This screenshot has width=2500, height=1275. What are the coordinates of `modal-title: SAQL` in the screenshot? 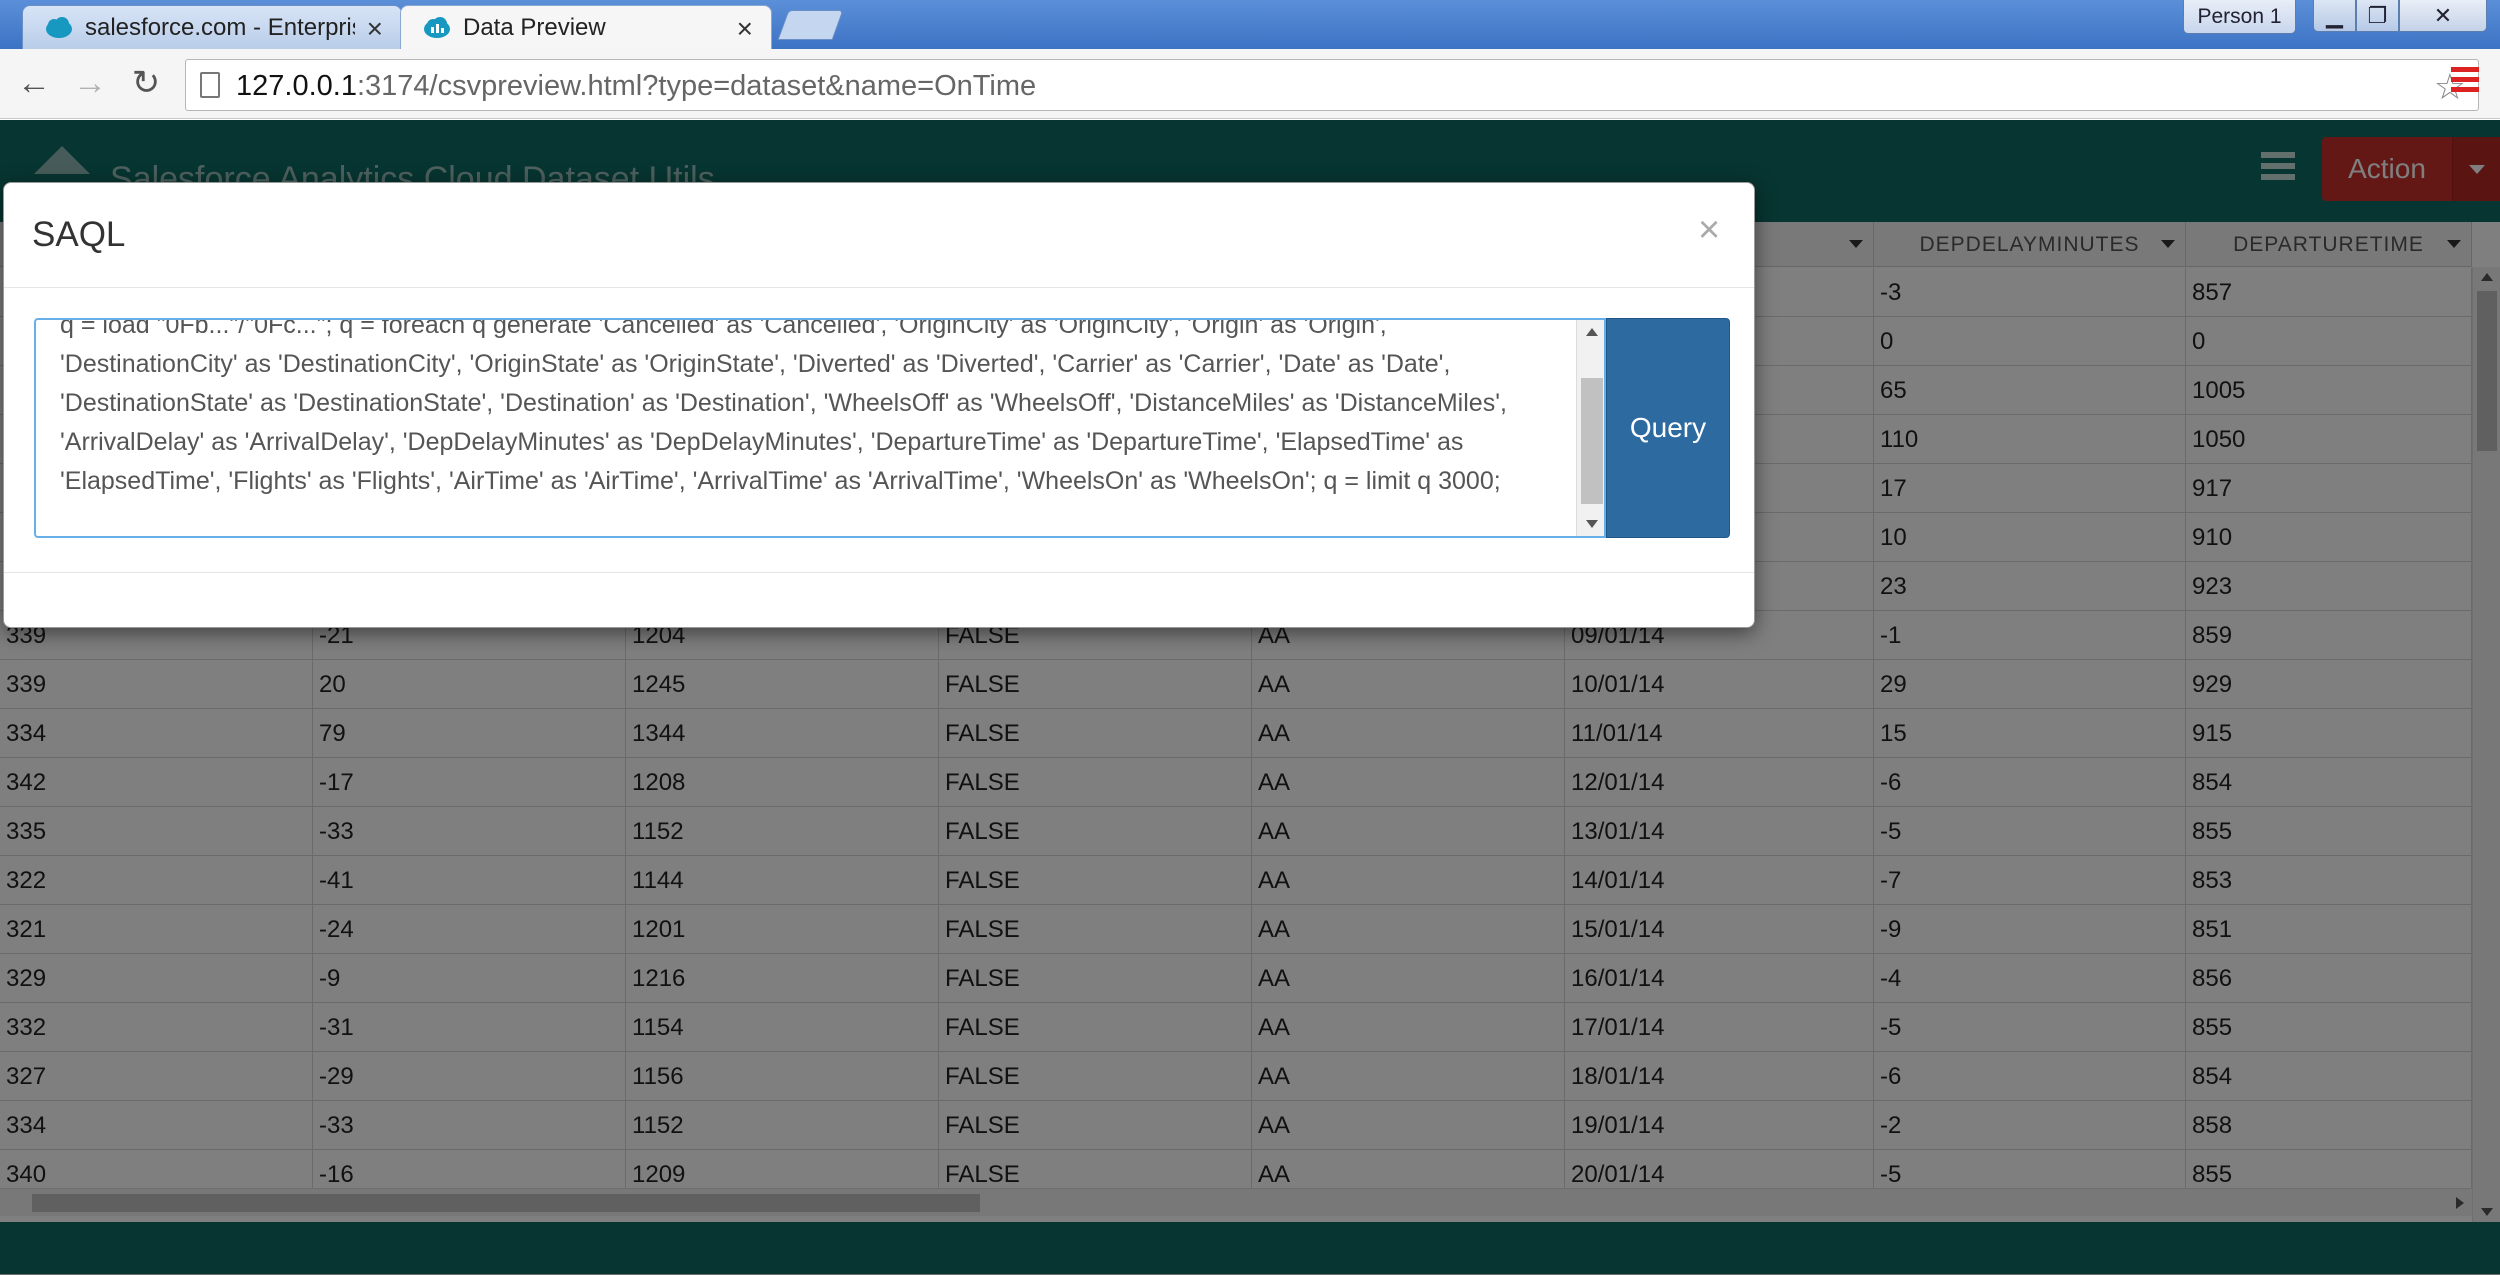 It's located at (79, 234).